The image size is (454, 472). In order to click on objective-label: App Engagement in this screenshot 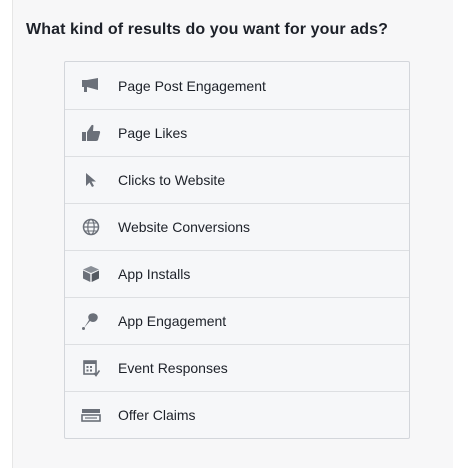, I will do `click(172, 321)`.